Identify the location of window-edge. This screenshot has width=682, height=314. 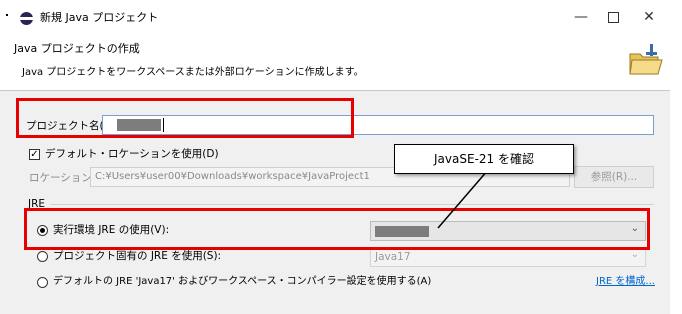
(676, 175).